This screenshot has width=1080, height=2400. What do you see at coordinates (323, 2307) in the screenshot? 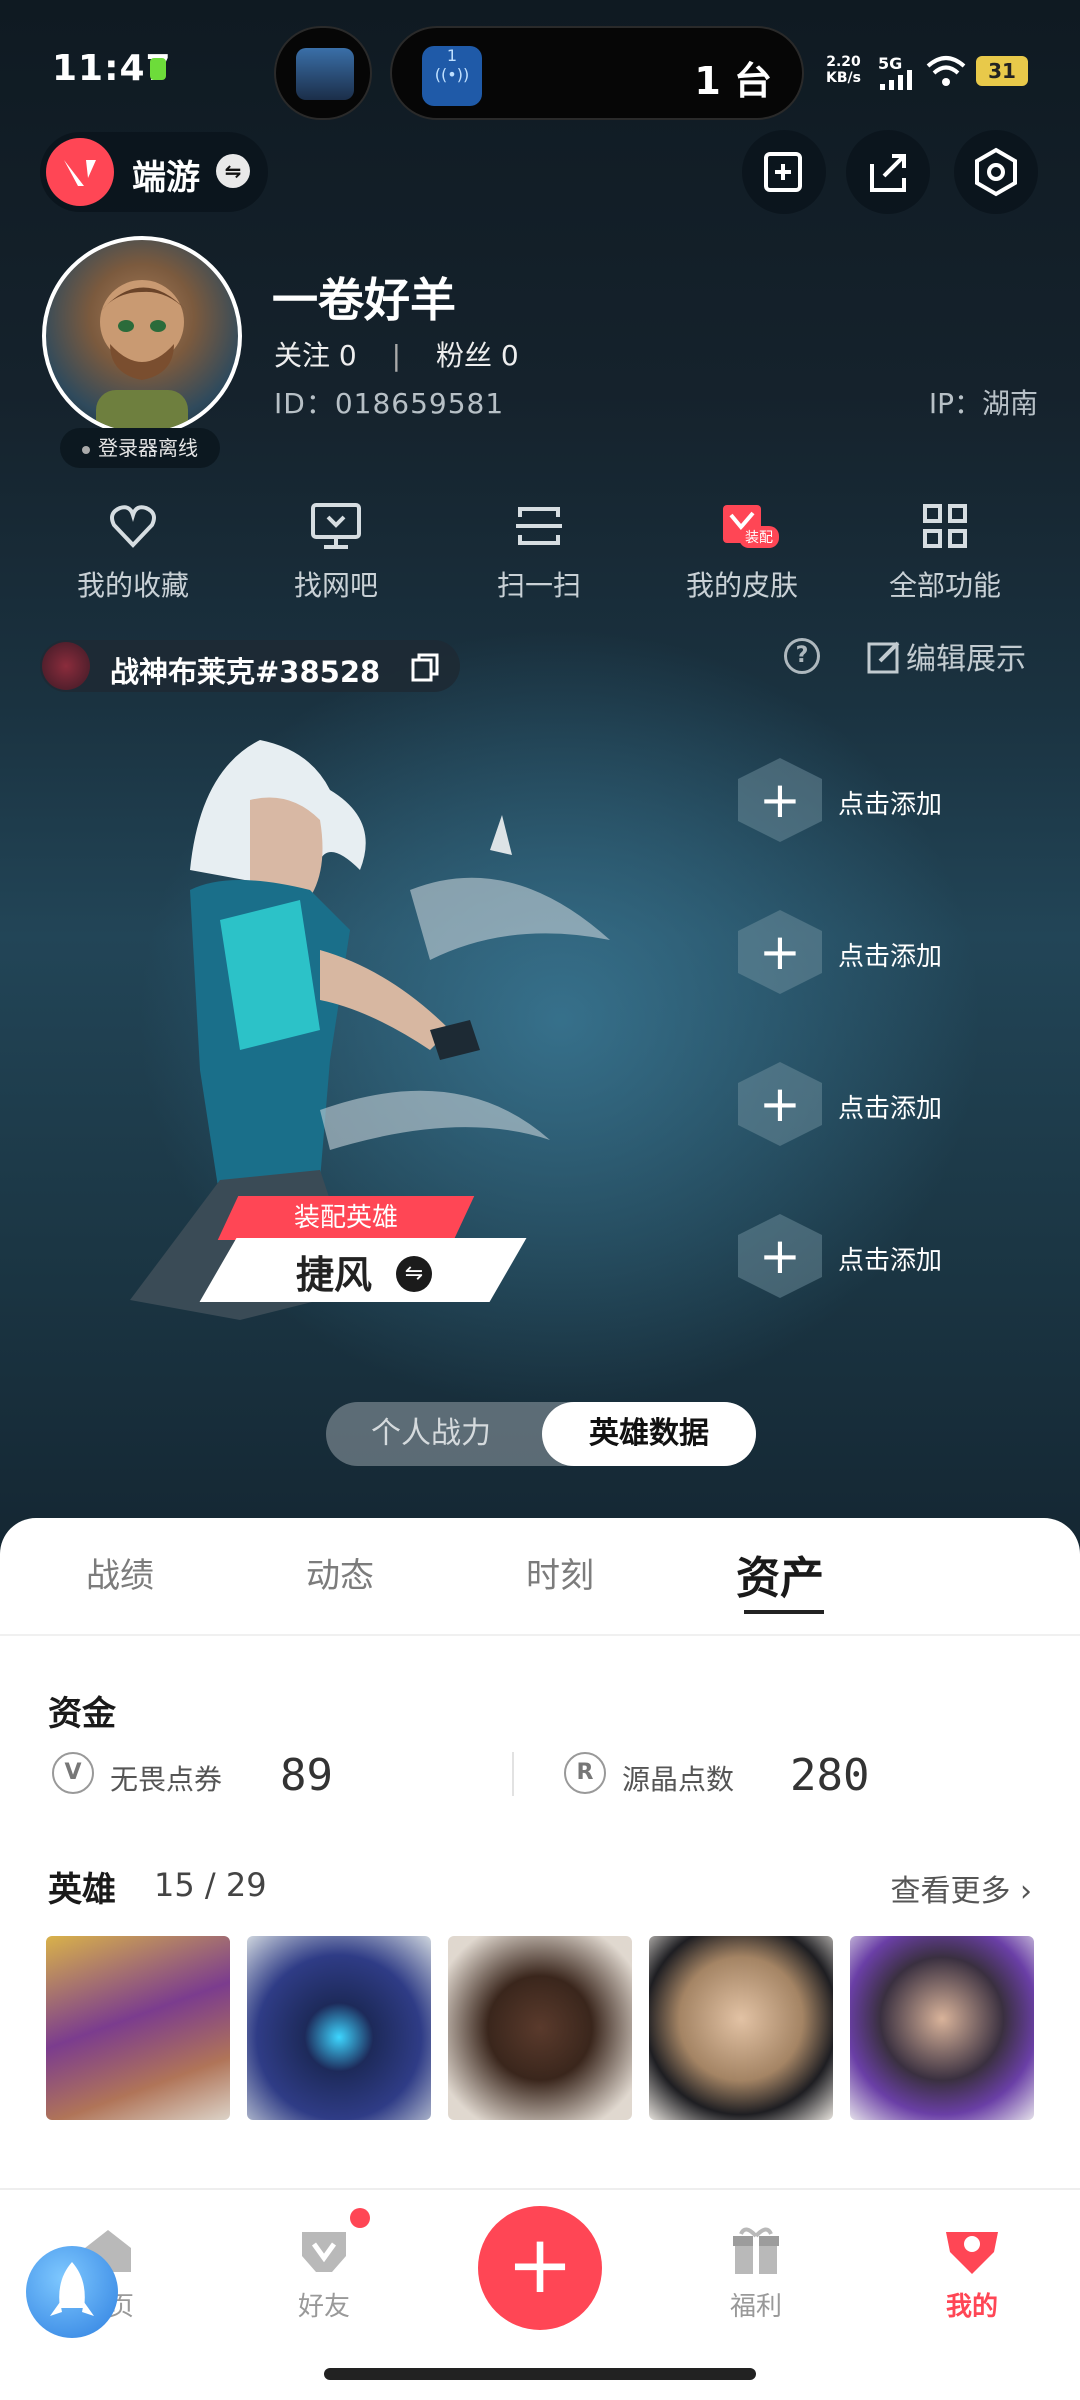
I see `nav-label: 好友` at bounding box center [323, 2307].